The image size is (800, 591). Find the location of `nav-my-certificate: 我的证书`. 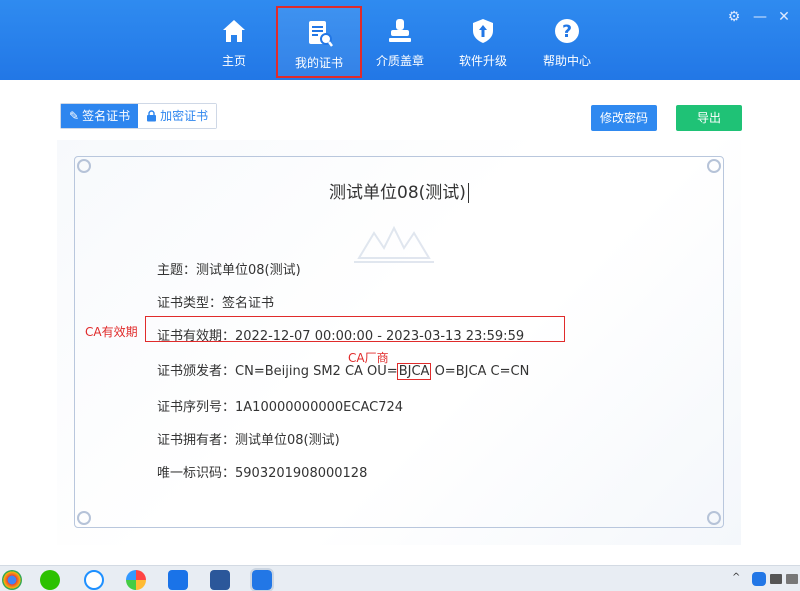

nav-my-certificate: 我的证书 is located at coordinates (319, 42).